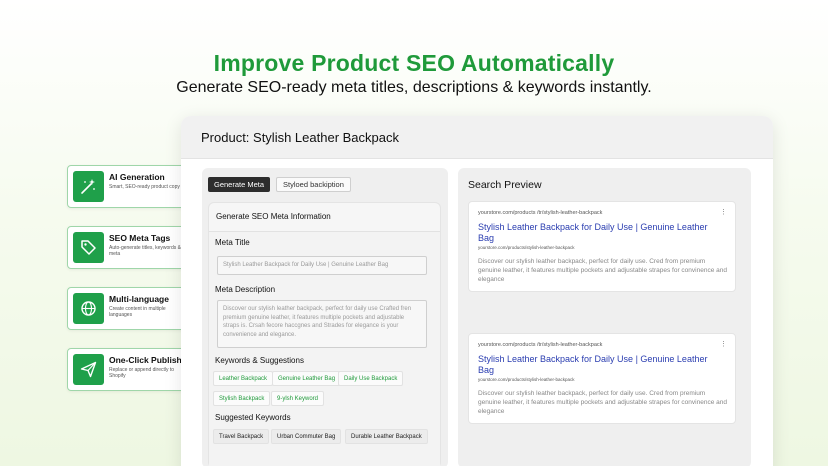 The image size is (828, 466). Describe the element at coordinates (145, 251) in the screenshot. I see `feature-desc: Auto-generate titles, keywords & meta` at that location.